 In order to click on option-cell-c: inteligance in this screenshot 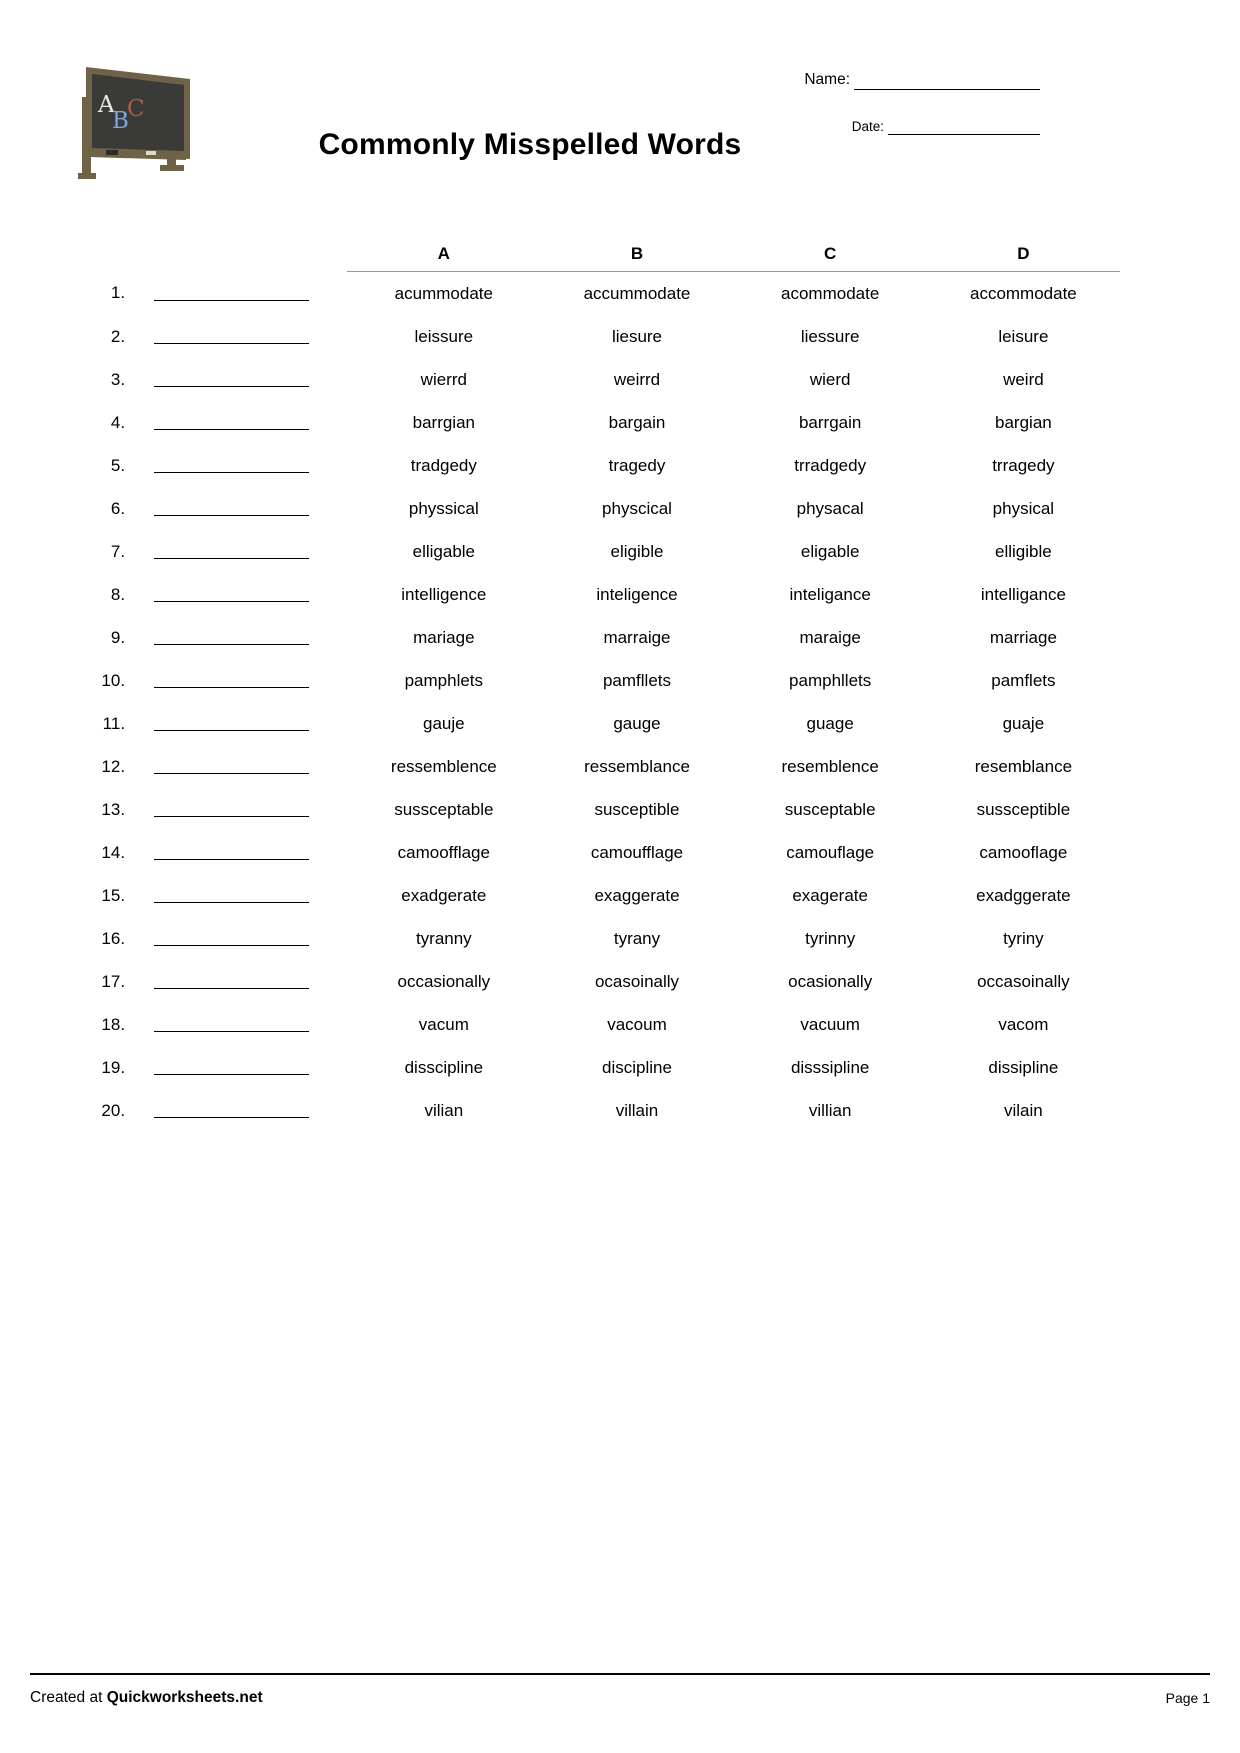, I will do `click(830, 594)`.